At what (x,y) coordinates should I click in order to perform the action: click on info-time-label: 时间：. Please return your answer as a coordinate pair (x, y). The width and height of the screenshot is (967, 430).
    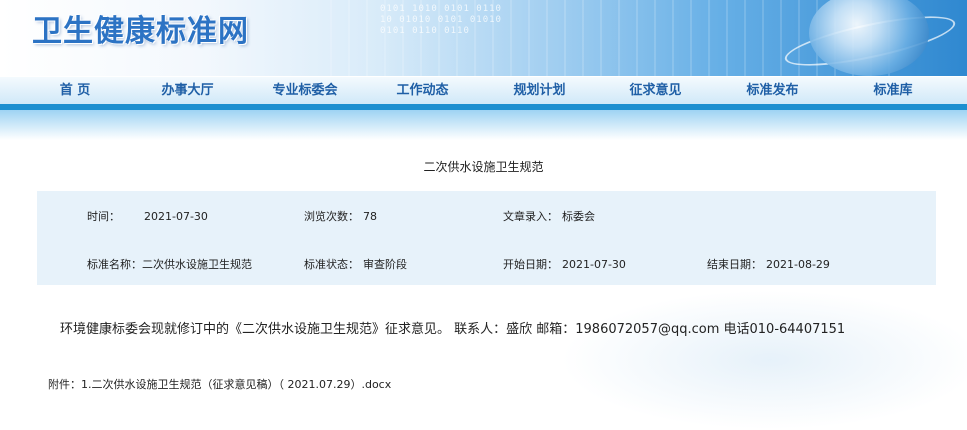
    Looking at the image, I should click on (103, 216).